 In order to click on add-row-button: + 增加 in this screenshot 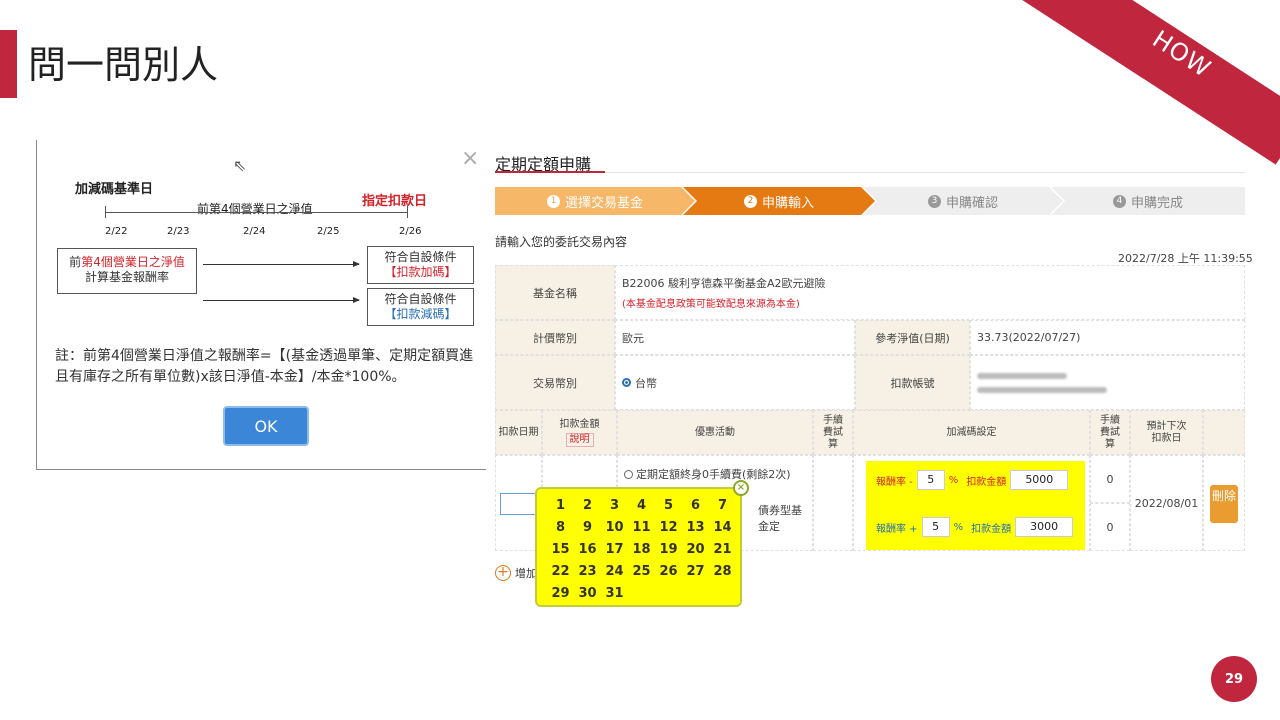, I will do `click(516, 573)`.